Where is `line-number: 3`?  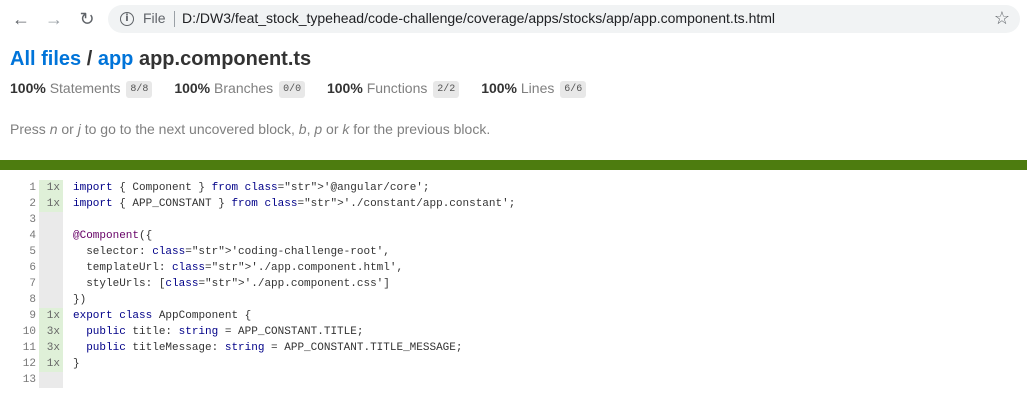 line-number: 3 is located at coordinates (19, 220).